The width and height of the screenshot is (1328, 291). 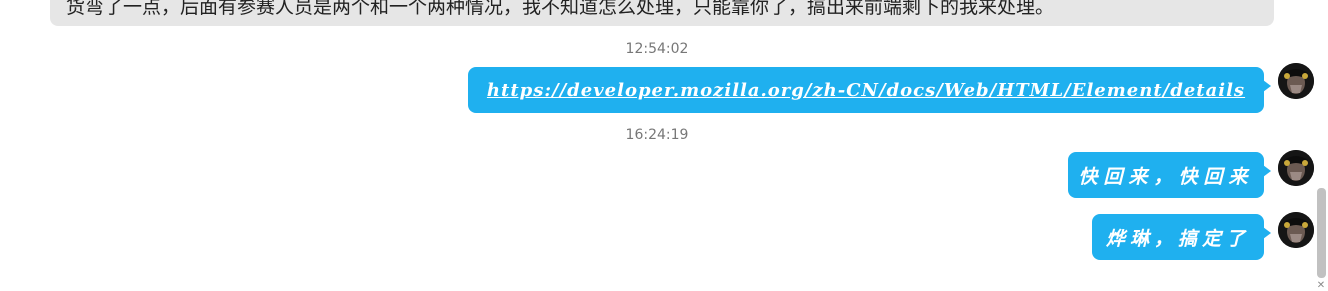 I want to click on sent-message-text: 快回来，快回来, so click(x=1166, y=176).